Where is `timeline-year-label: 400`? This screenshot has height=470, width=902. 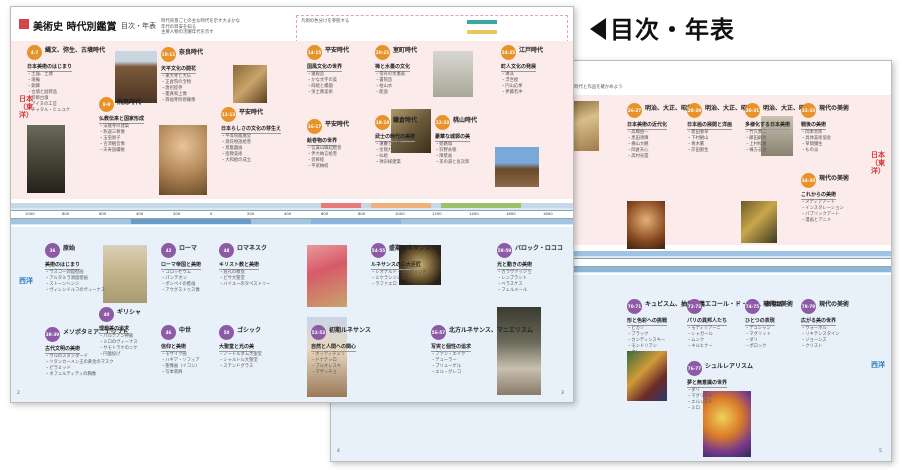 timeline-year-label: 400 is located at coordinates (140, 213).